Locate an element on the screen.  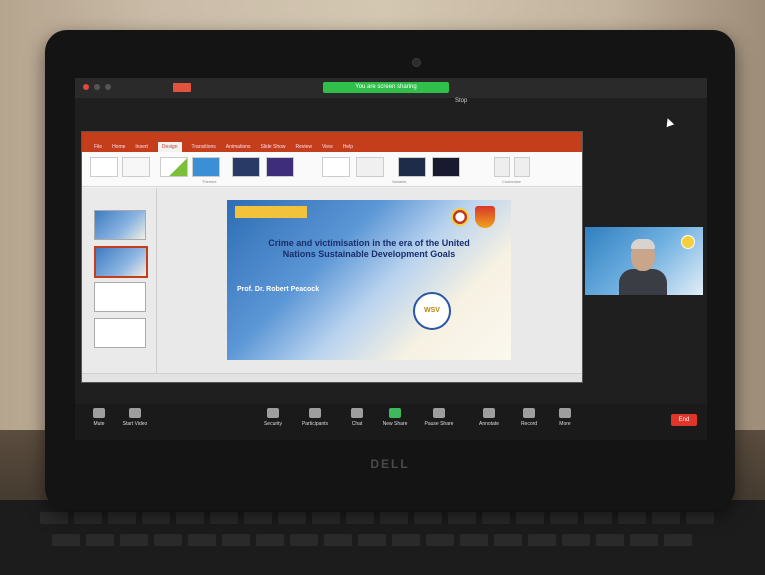
slide-thumbnail-panel is located at coordinates (119, 285).